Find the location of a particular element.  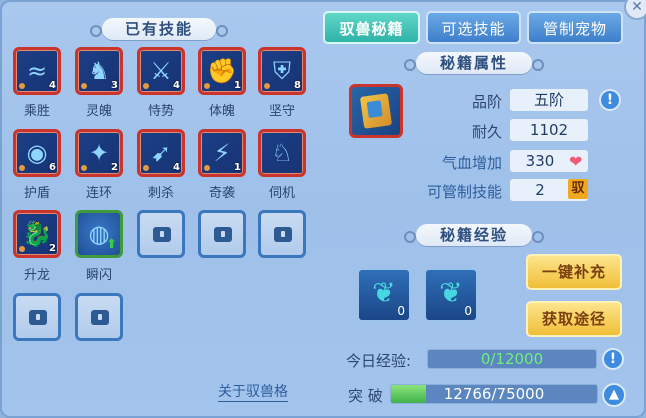

skill-level-badge: 3 is located at coordinates (114, 85).